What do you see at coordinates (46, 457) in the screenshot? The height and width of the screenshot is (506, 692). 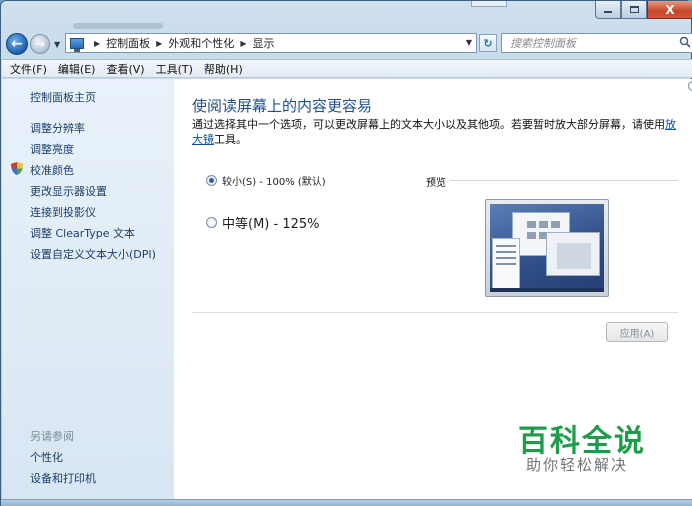 I see `sidebar-item-personalize: 个性化` at bounding box center [46, 457].